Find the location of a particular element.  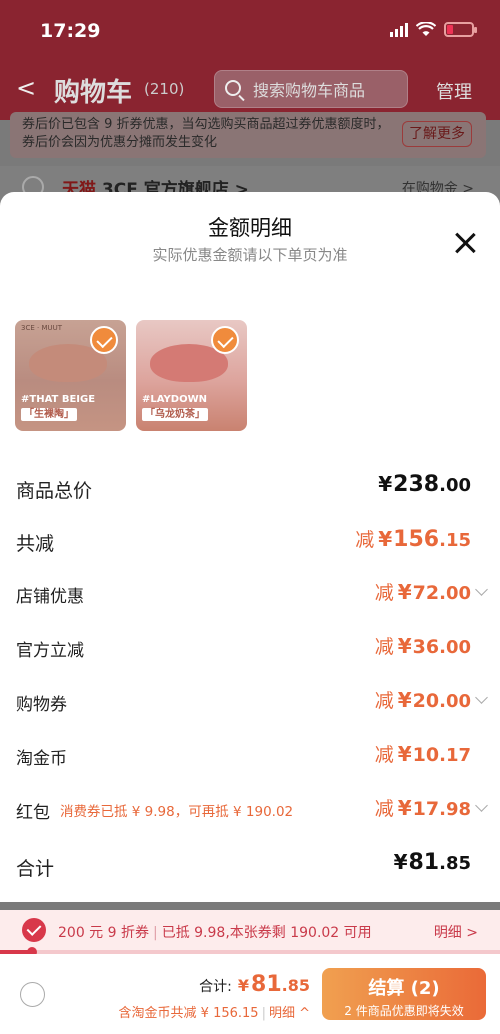

product-brand: 3CE · MUUT is located at coordinates (42, 328).